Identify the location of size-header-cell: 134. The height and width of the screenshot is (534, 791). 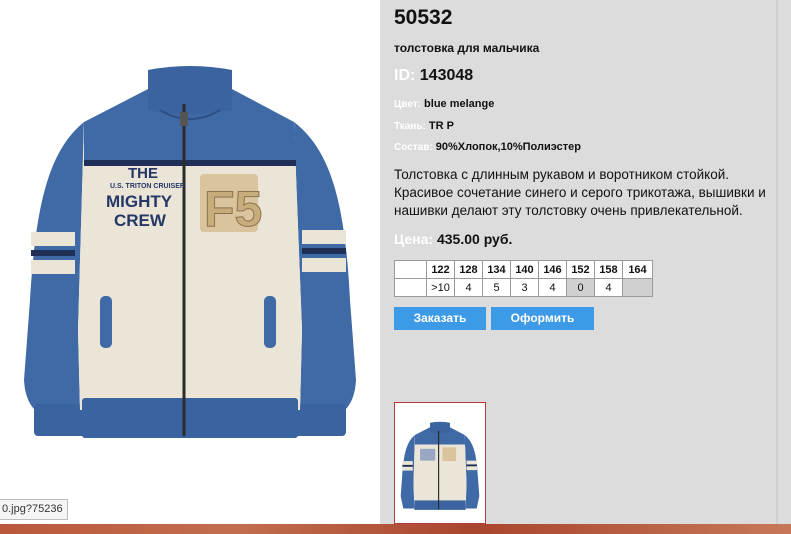
(496, 269).